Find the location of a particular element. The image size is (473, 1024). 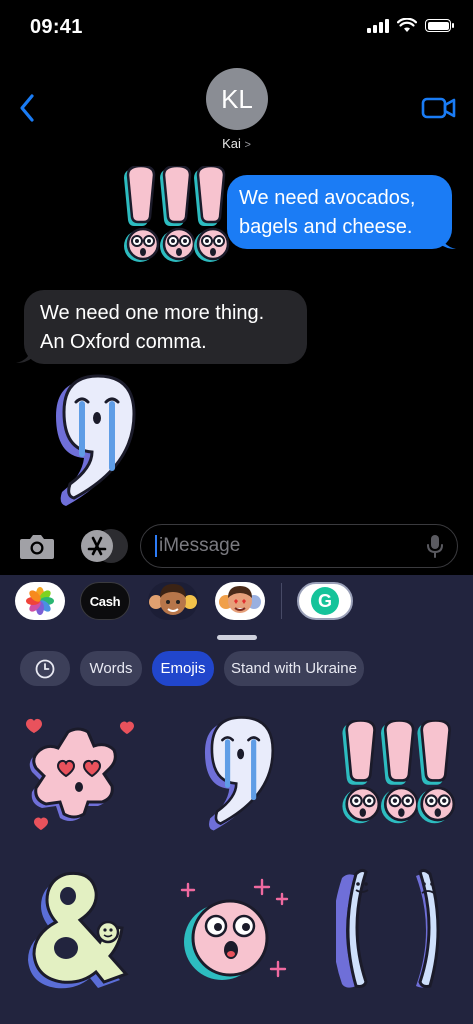

camera-icon is located at coordinates (37, 546).